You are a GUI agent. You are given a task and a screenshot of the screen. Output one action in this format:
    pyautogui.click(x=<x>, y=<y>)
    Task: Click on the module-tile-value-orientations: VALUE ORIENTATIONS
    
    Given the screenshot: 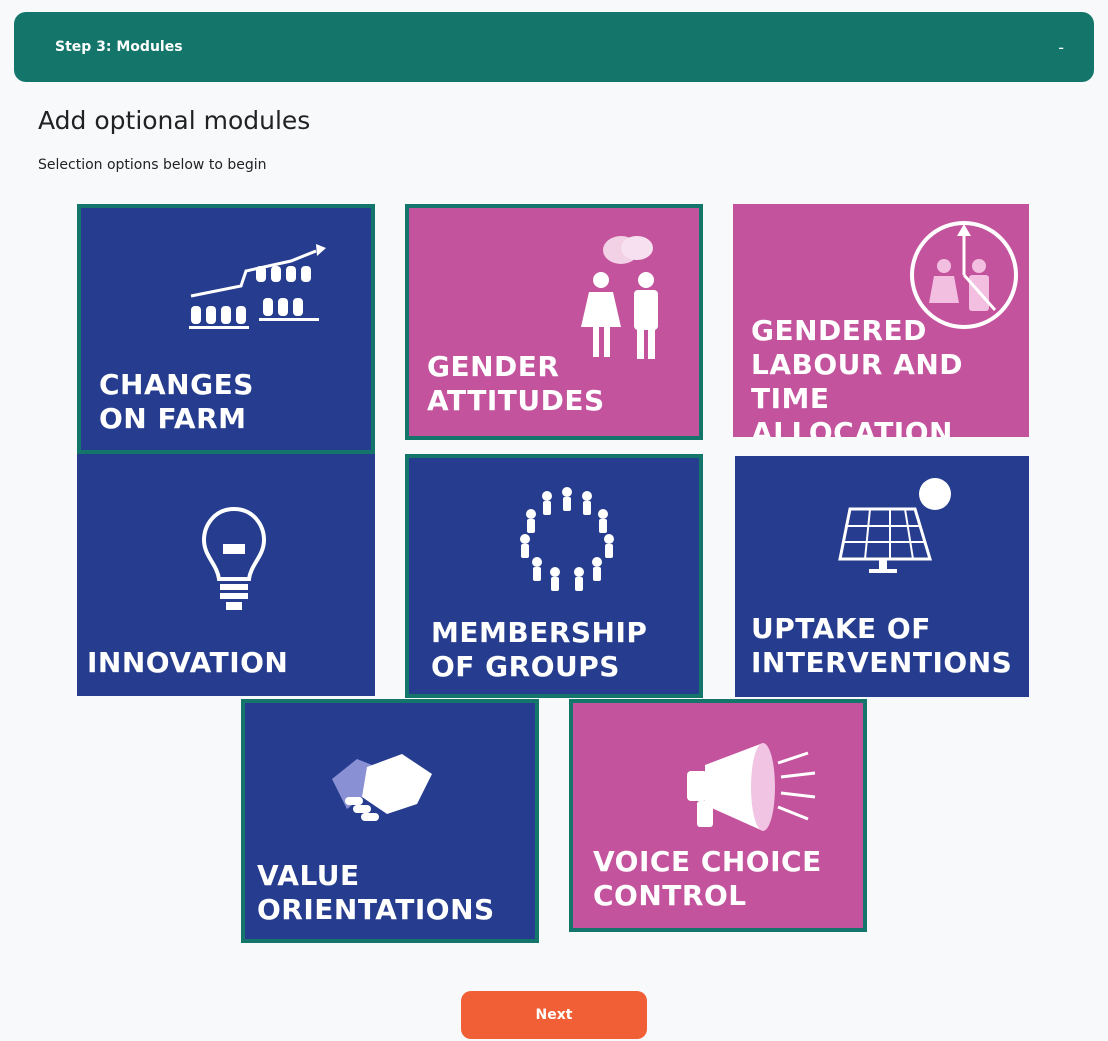 What is the action you would take?
    pyautogui.click(x=390, y=821)
    